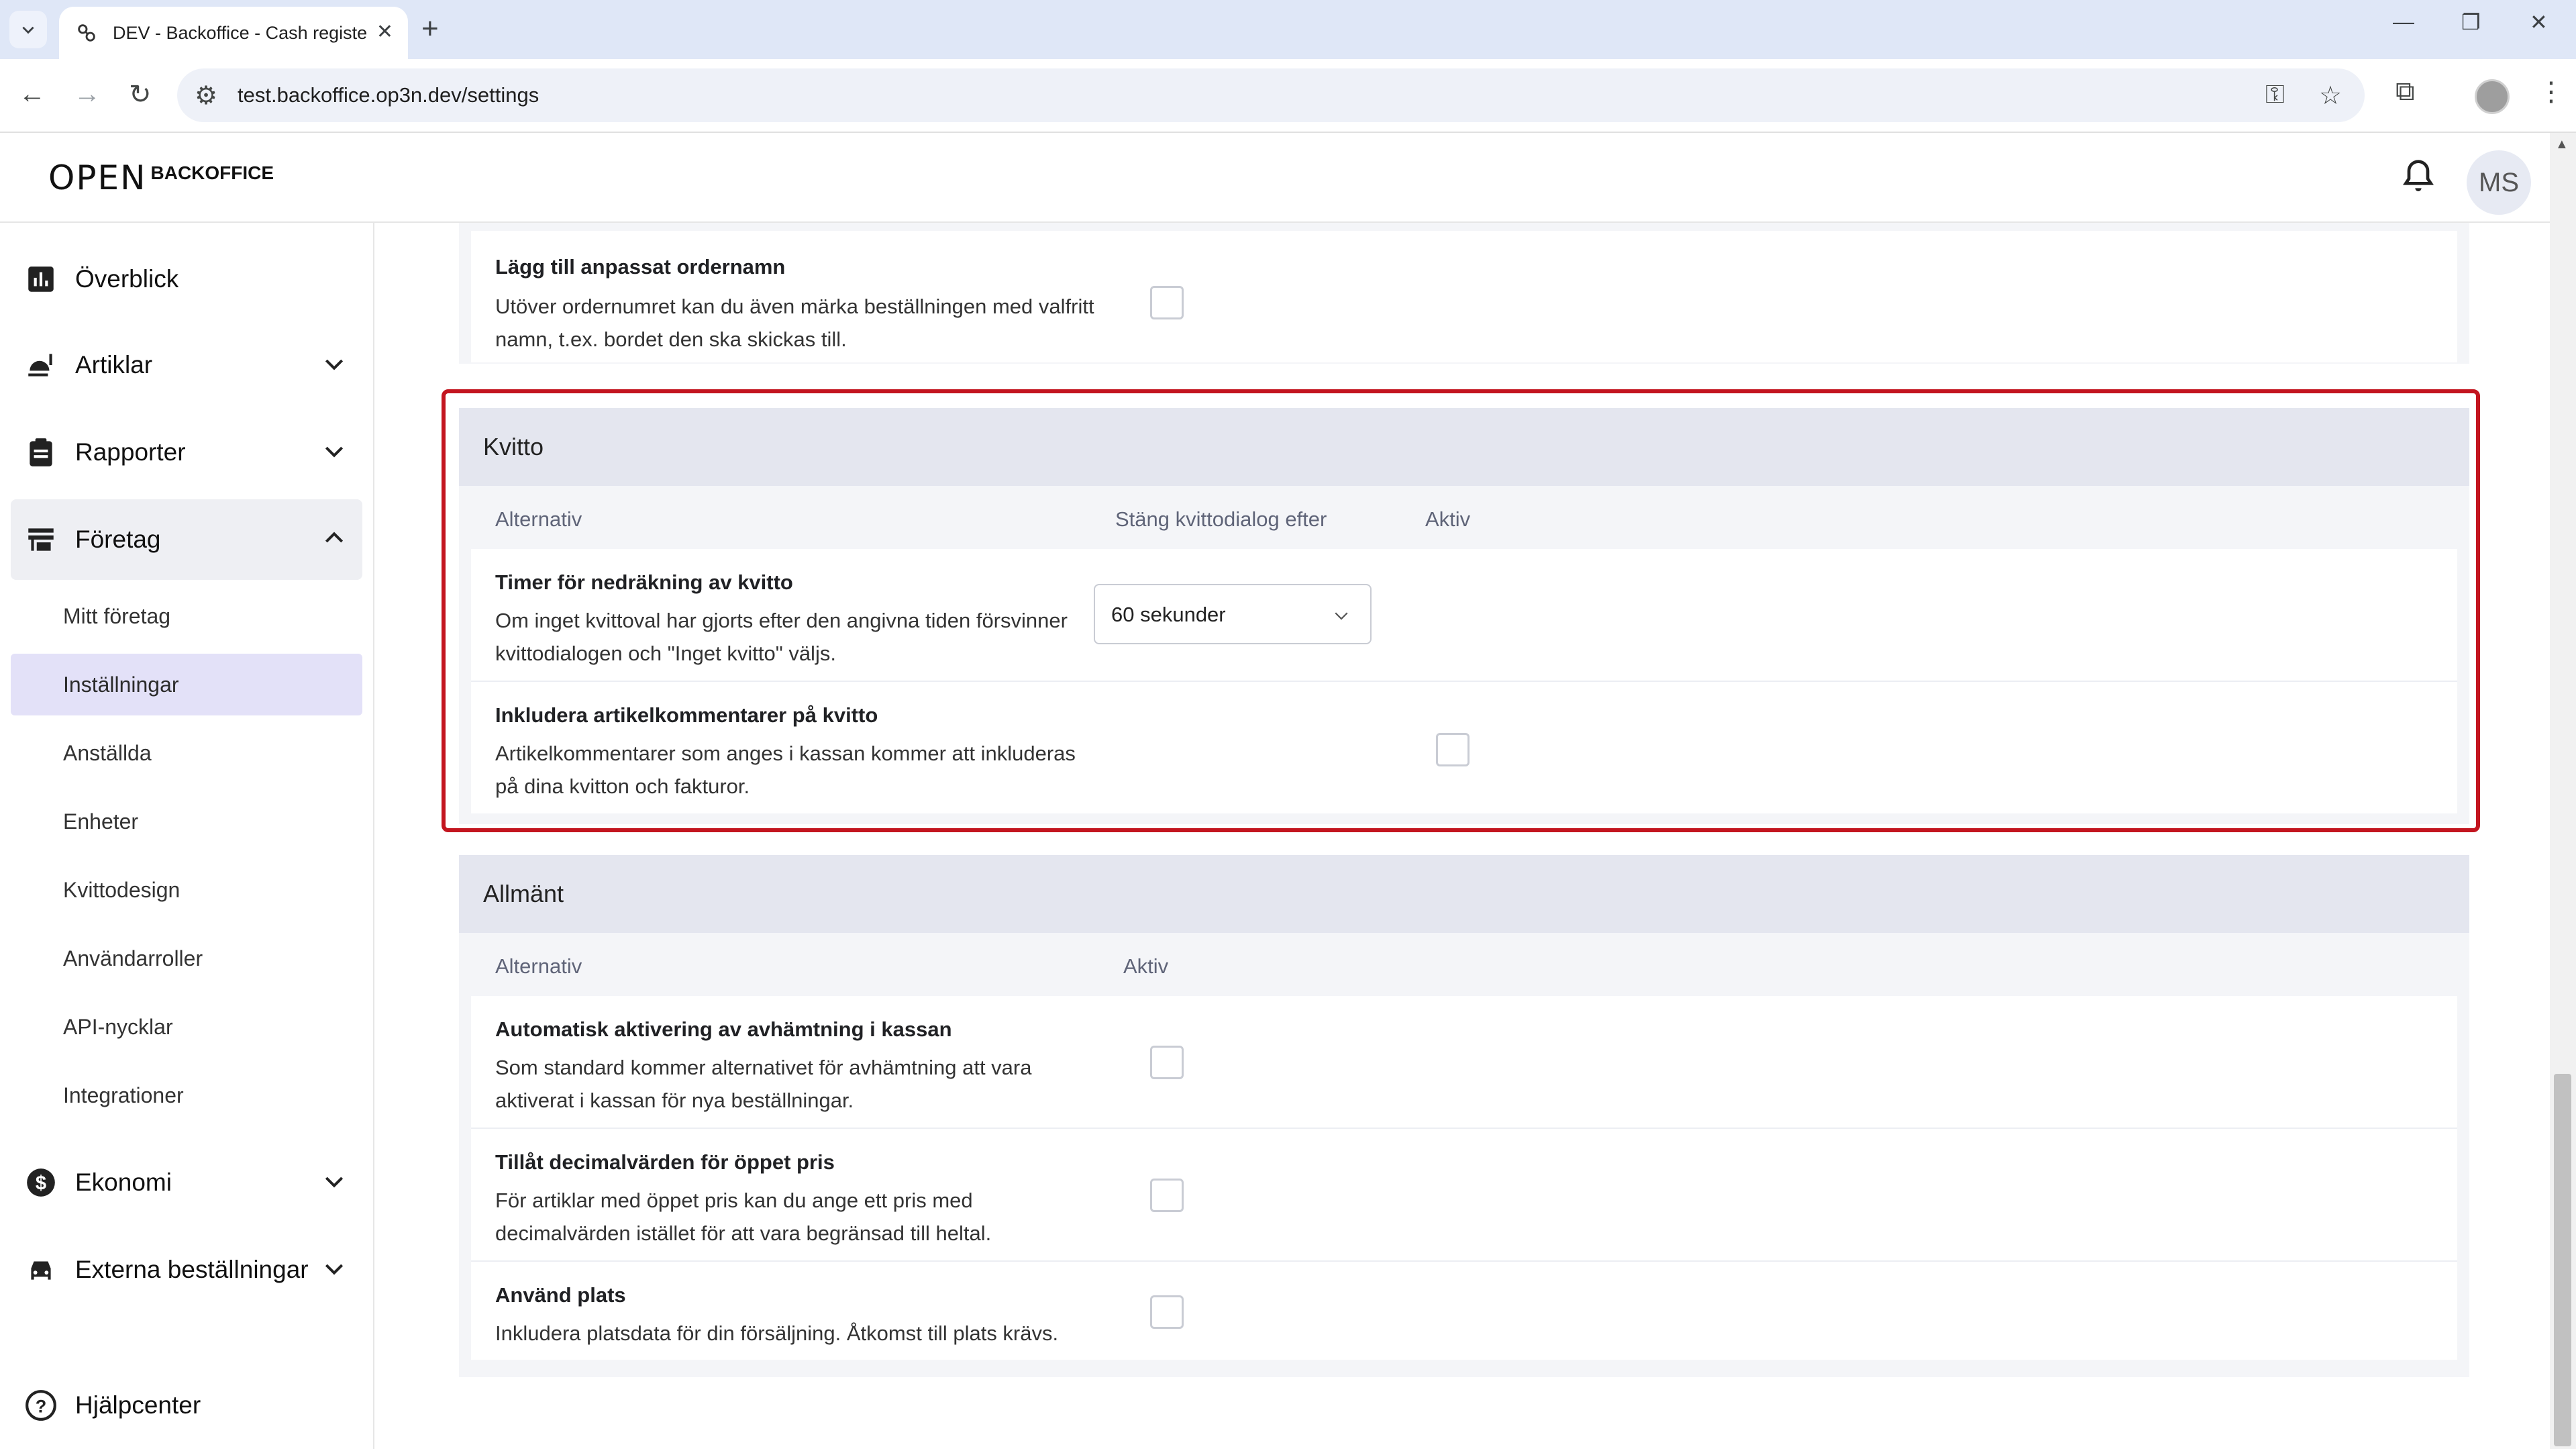 The image size is (2576, 1449). Describe the element at coordinates (2562, 144) in the screenshot. I see `scroll-up-arrow-icon: ▲` at that location.